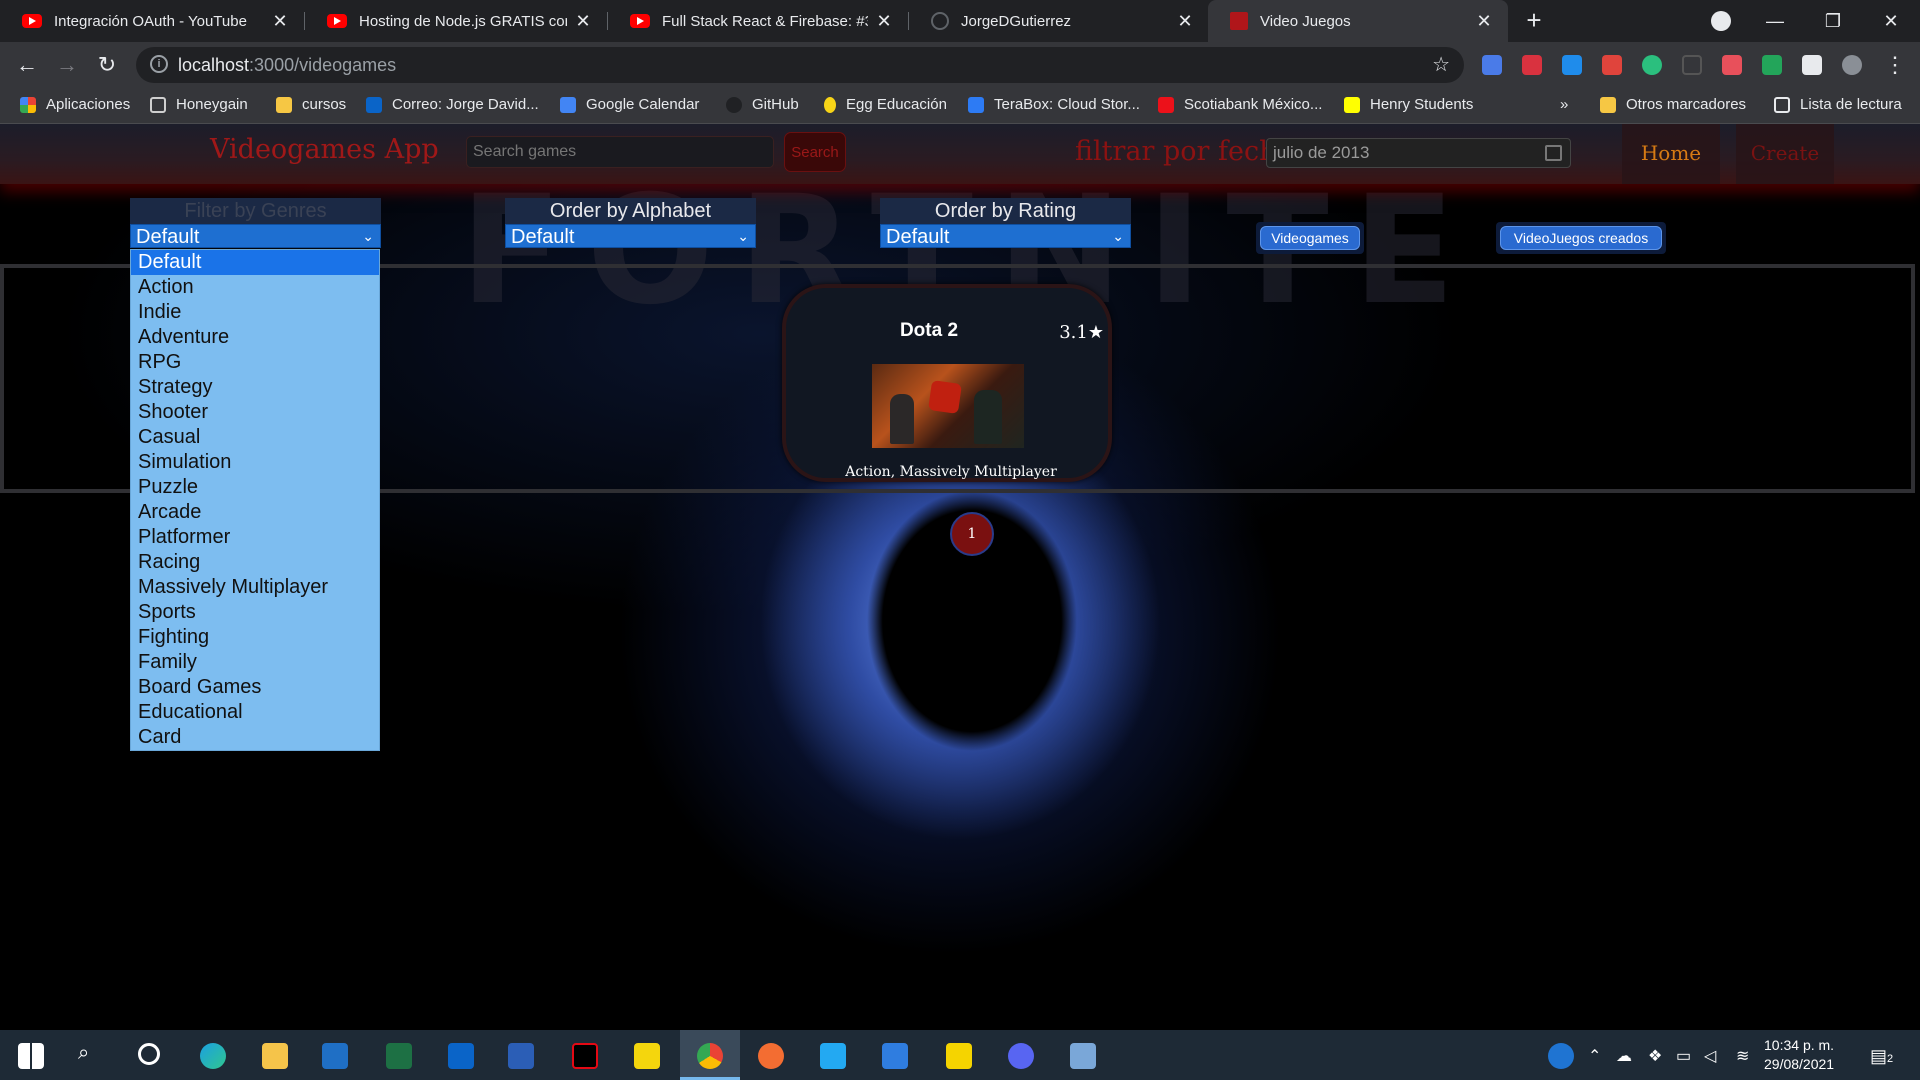 This screenshot has width=1920, height=1080. What do you see at coordinates (585, 1056) in the screenshot?
I see `netflix-icon` at bounding box center [585, 1056].